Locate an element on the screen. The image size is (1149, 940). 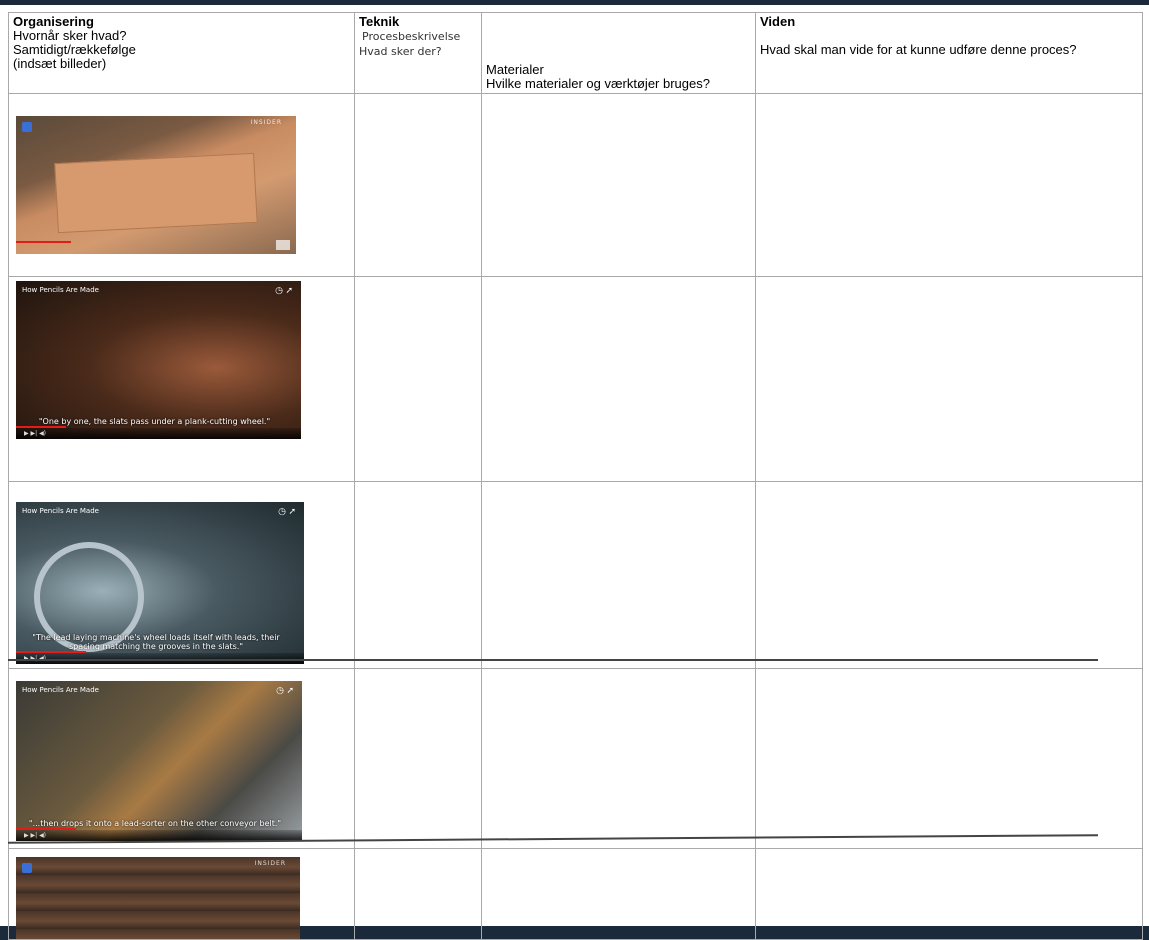
video-watermark-icon is located at coordinates (283, 245).